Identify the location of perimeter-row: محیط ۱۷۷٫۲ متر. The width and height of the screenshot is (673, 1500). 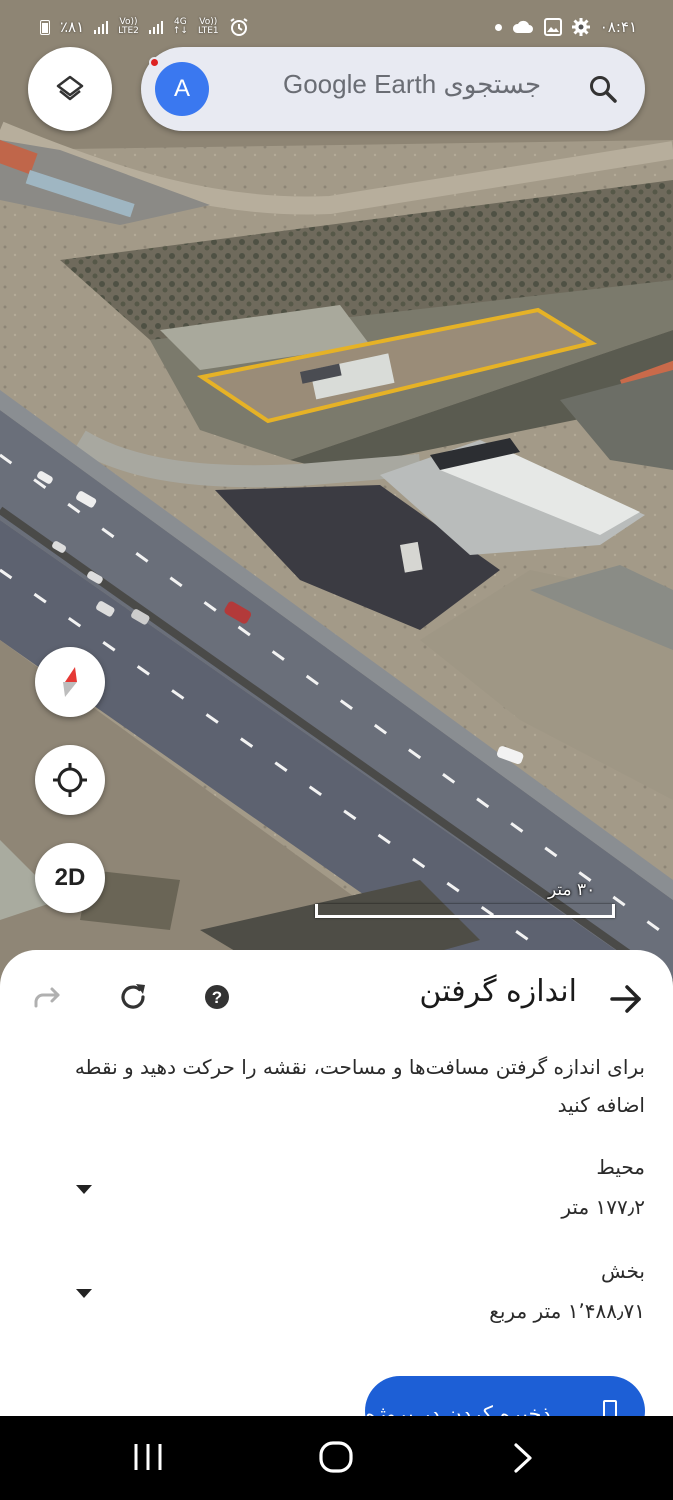
(336, 1190).